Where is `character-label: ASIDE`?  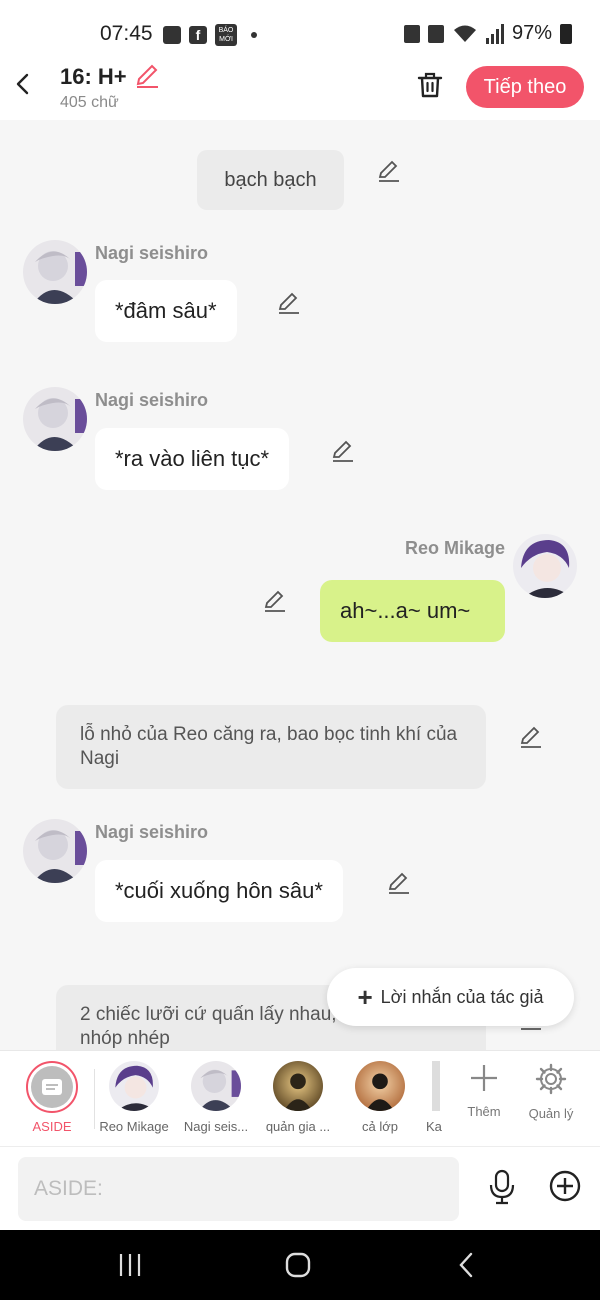
character-label: ASIDE is located at coordinates (52, 1126).